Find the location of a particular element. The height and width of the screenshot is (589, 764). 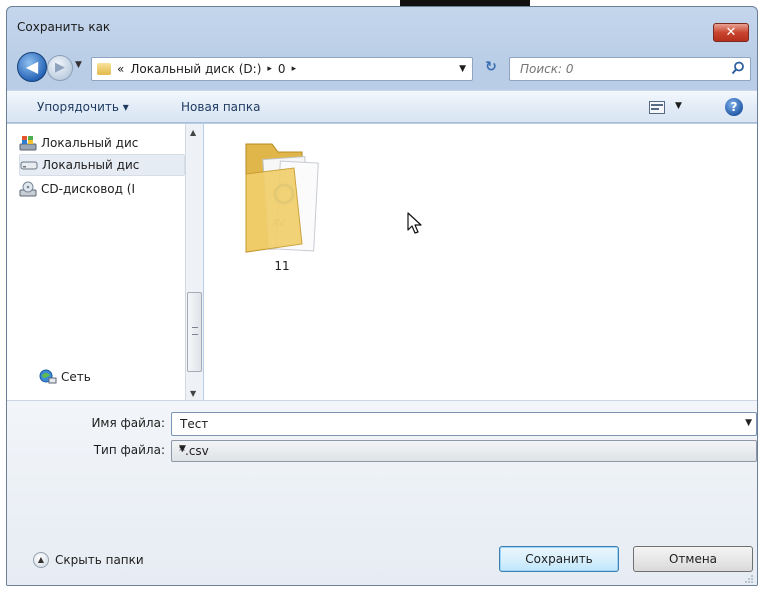

hide-folders-label: Скрыть папки is located at coordinates (99, 560).